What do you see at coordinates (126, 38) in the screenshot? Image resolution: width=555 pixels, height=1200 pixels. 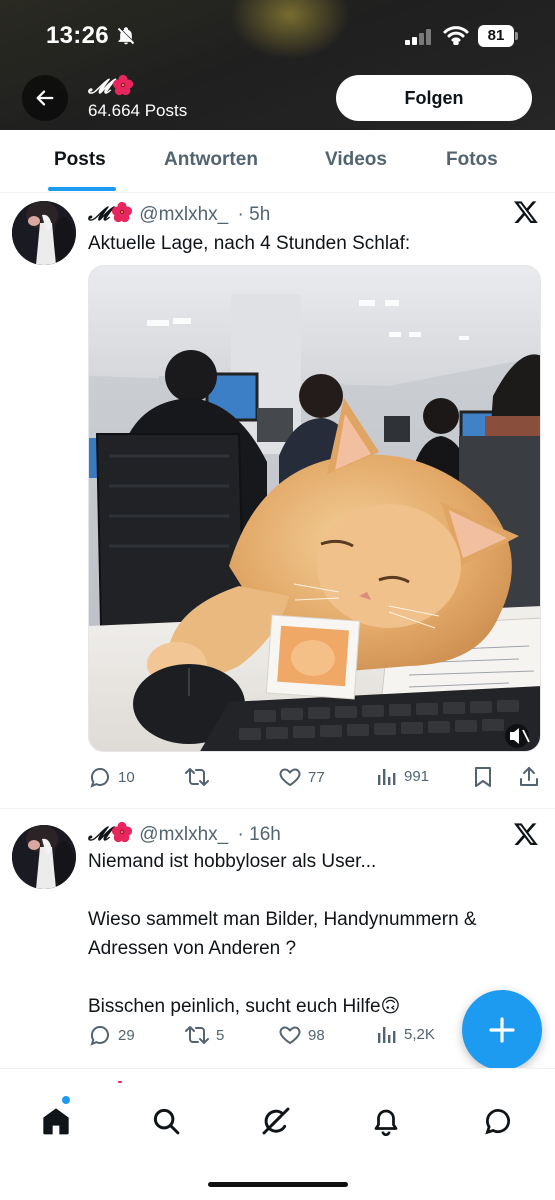 I see `silent-bell-icon` at bounding box center [126, 38].